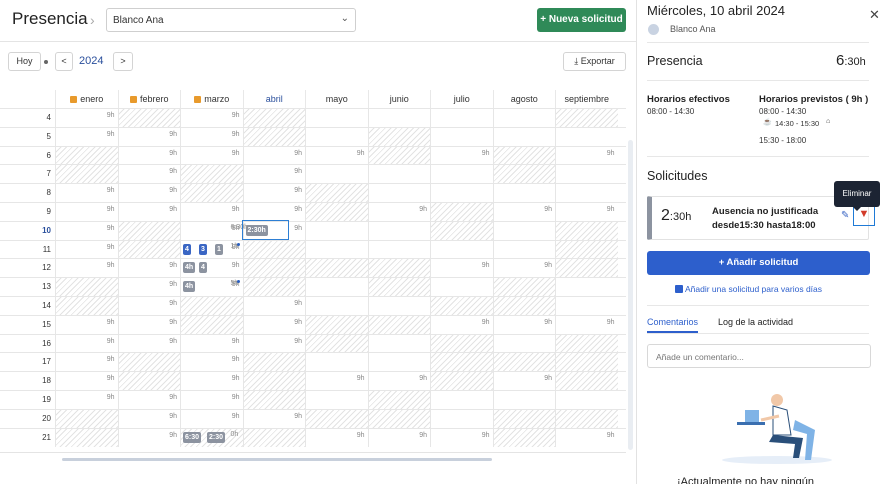 The height and width of the screenshot is (484, 886). Describe the element at coordinates (274, 99) in the screenshot. I see `month-header-abril: abril` at that location.